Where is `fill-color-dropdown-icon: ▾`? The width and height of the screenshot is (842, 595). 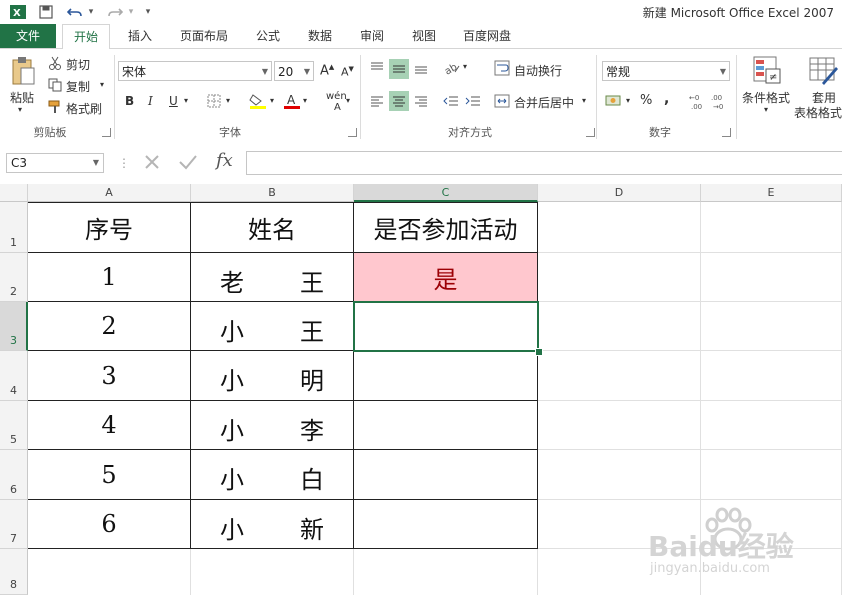
fill-color-dropdown-icon: ▾ is located at coordinates (272, 100).